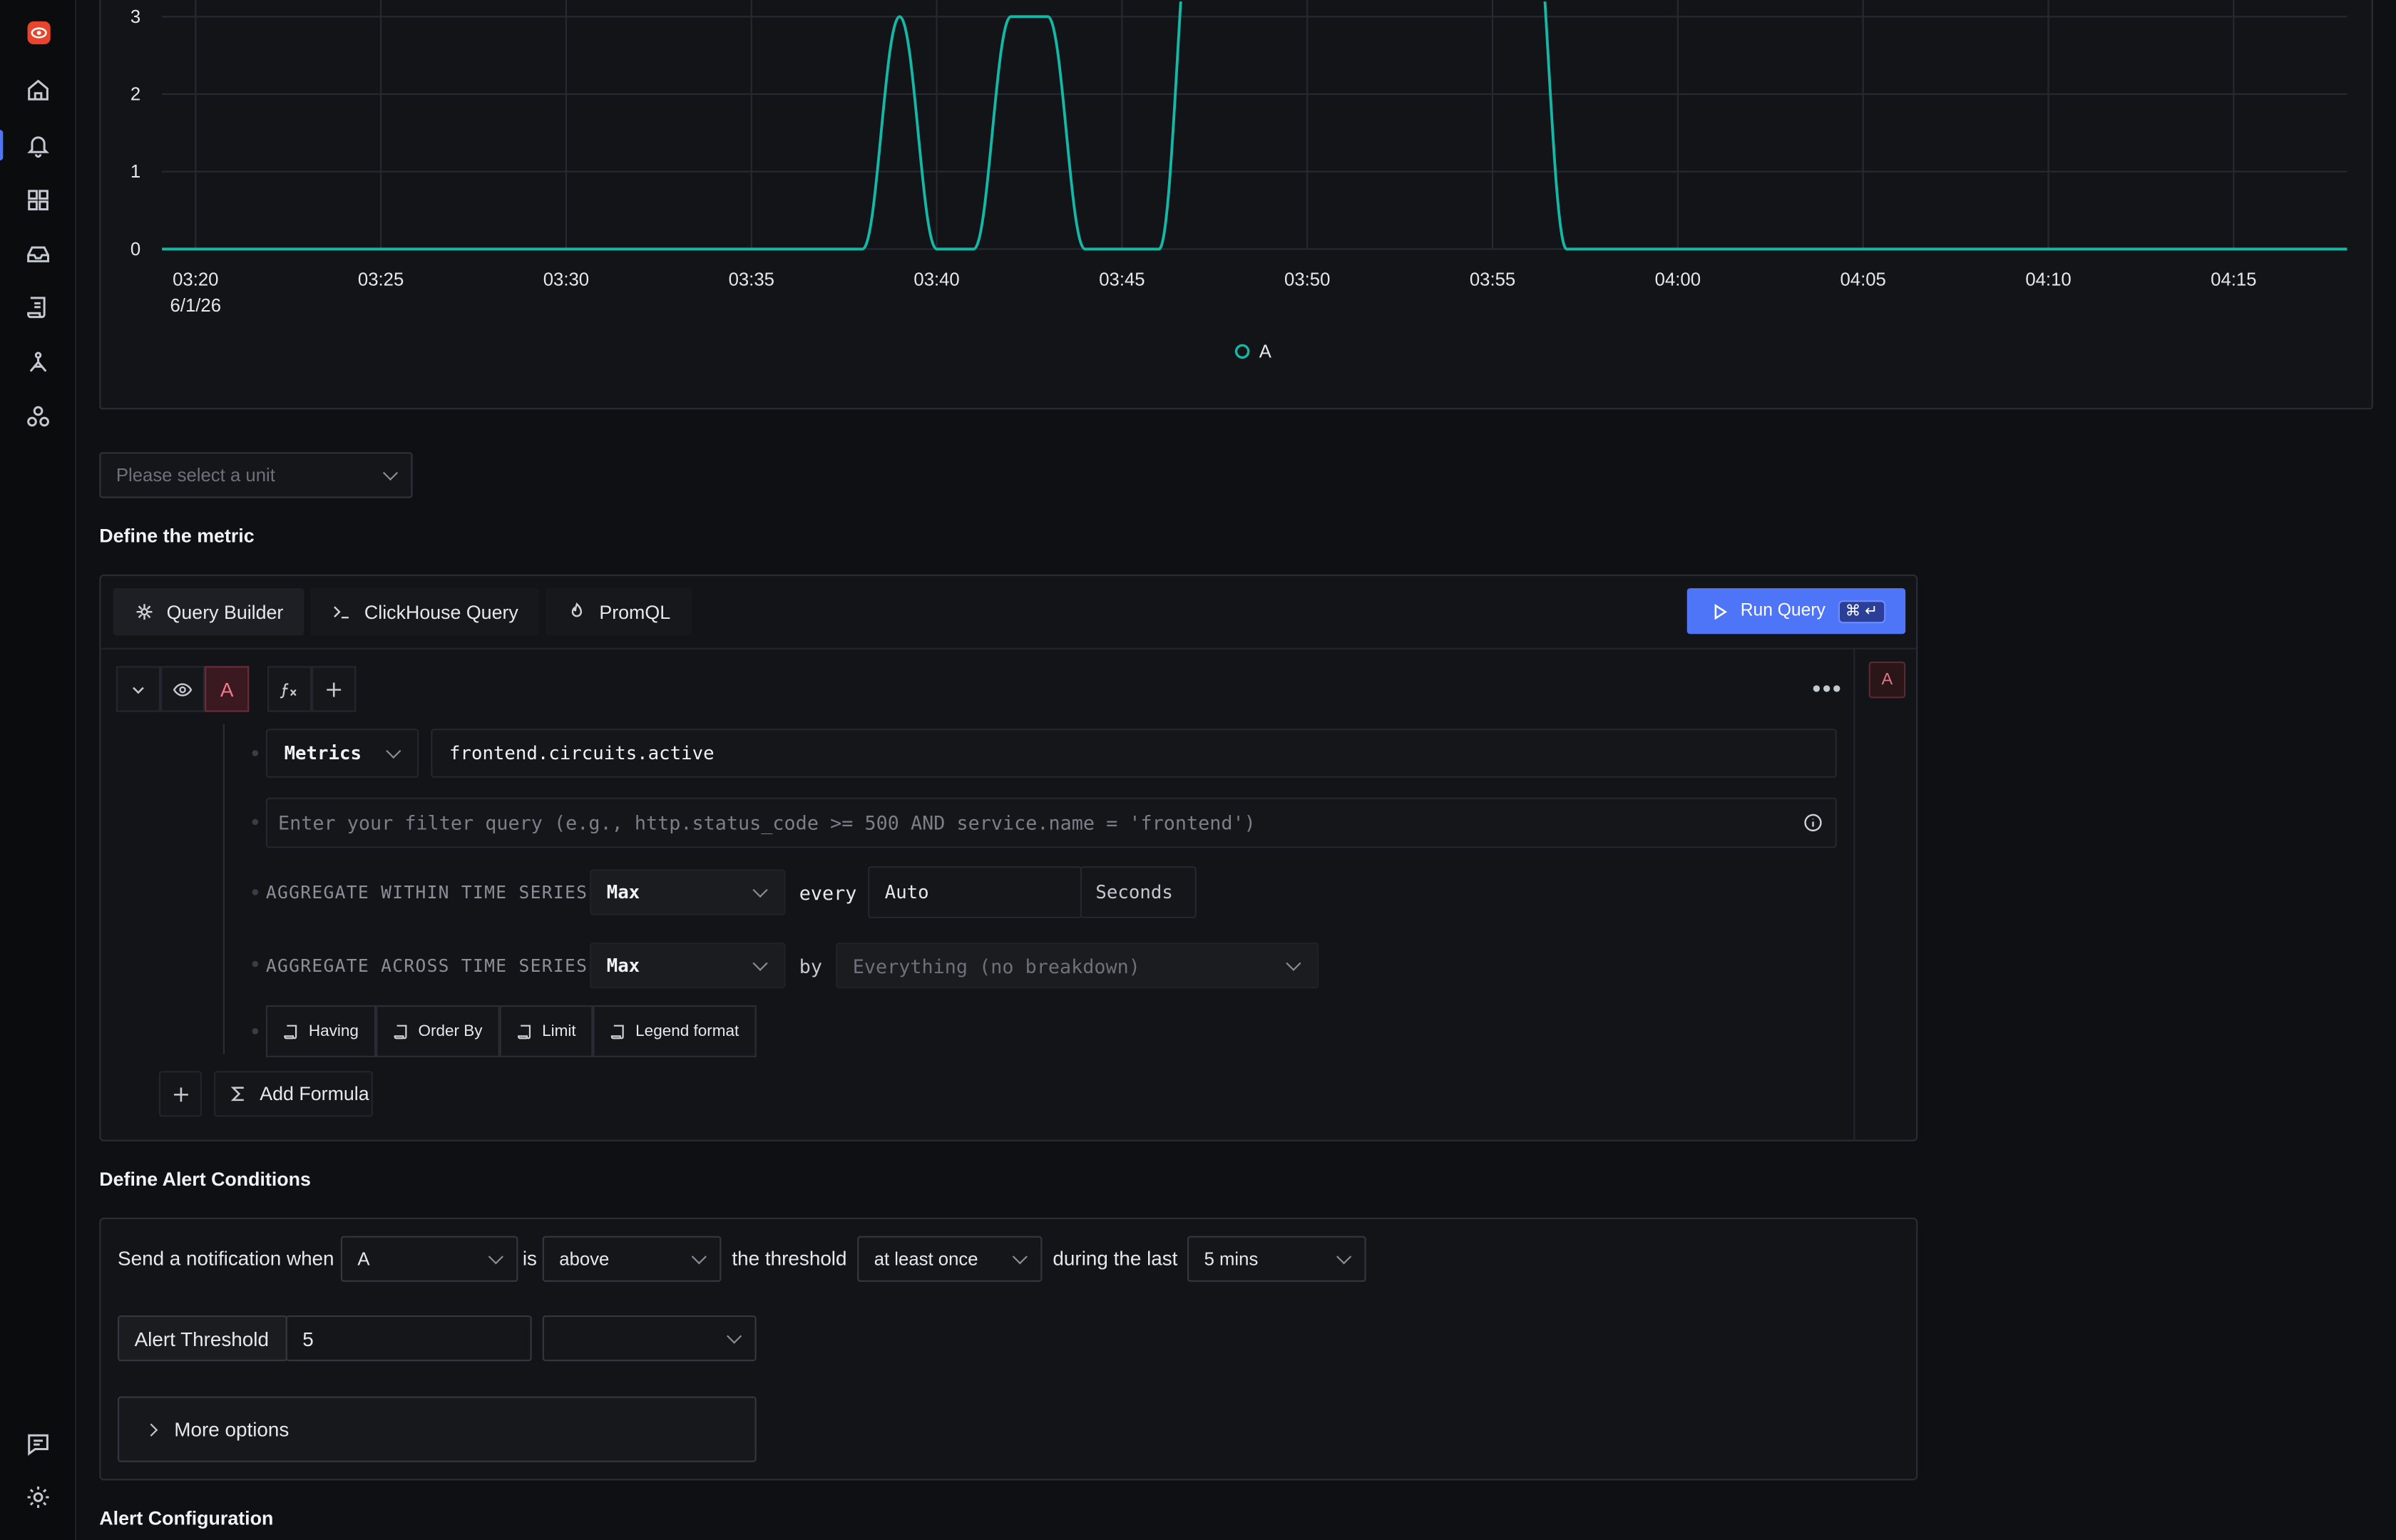 This screenshot has width=2396, height=1540. What do you see at coordinates (674, 1031) in the screenshot?
I see `legend-format-button: Legend format` at bounding box center [674, 1031].